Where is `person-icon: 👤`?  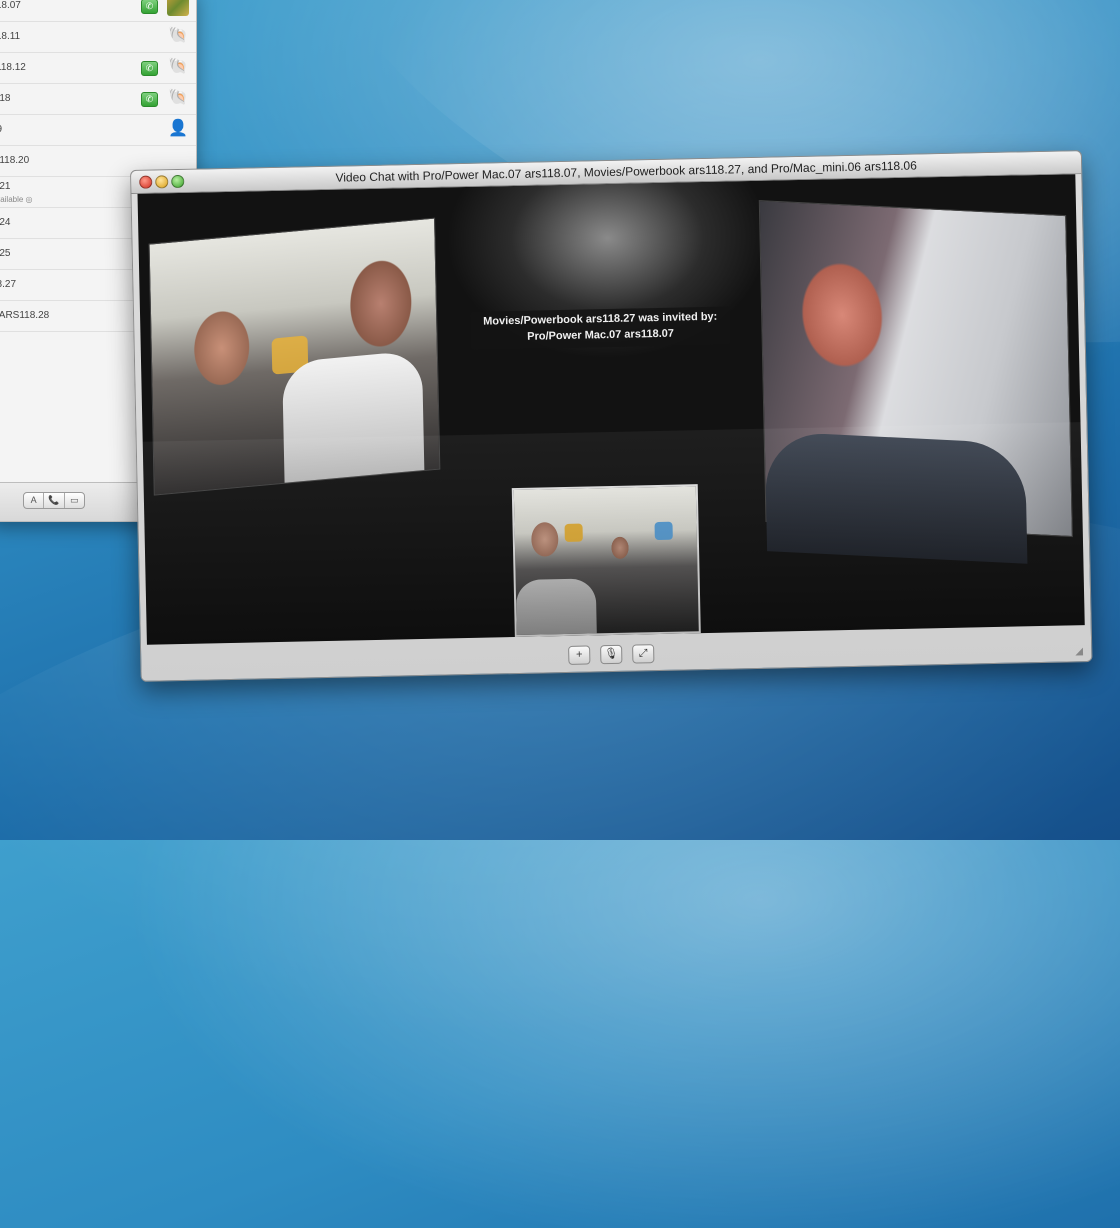
person-icon: 👤 is located at coordinates (178, 128).